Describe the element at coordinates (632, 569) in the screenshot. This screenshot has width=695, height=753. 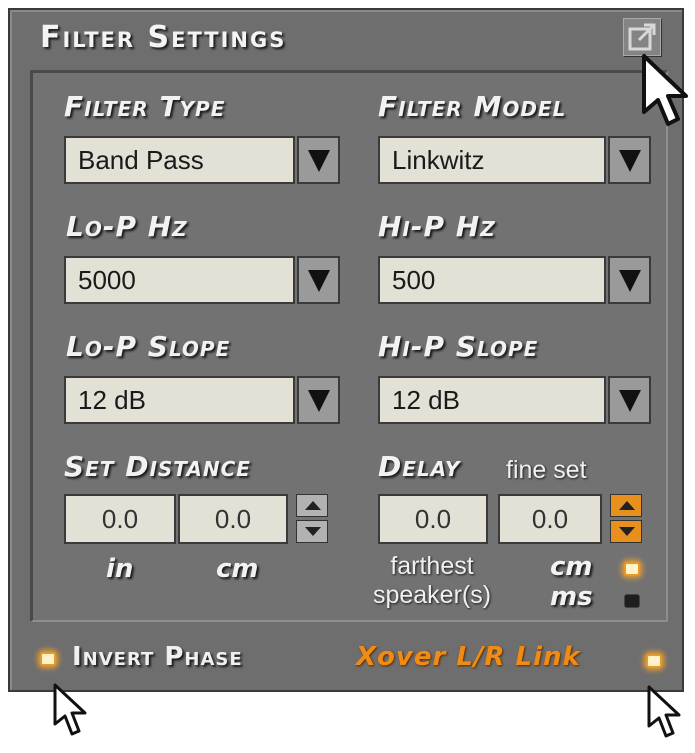
I see `delay-unit-cm-toggle` at that location.